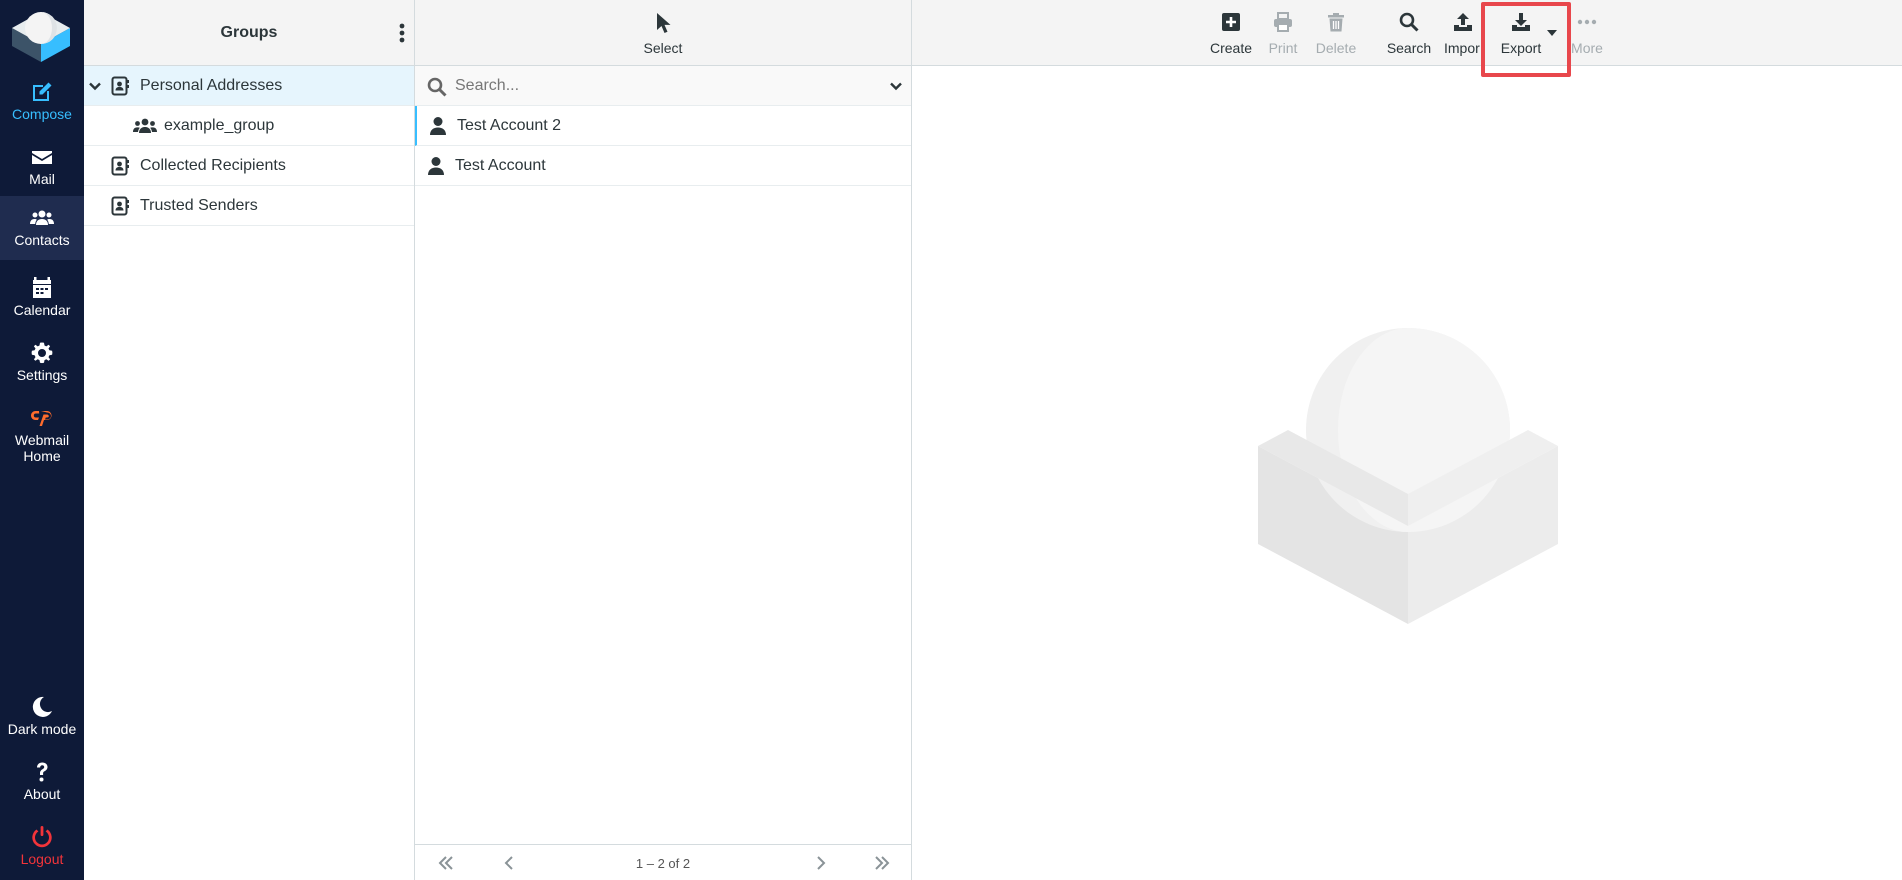 Image resolution: width=1902 pixels, height=880 pixels. I want to click on groups-title: Groups, so click(249, 32).